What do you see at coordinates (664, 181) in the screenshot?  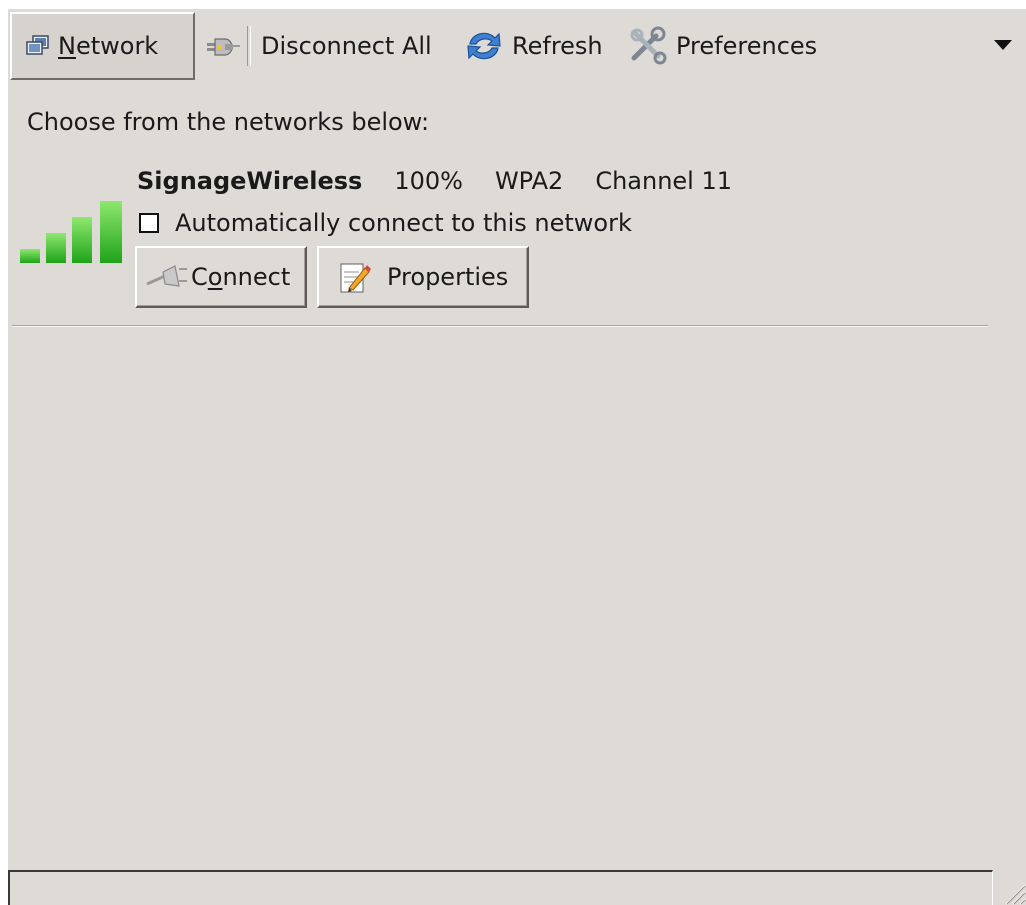 I see `network-channel: Channel 11` at bounding box center [664, 181].